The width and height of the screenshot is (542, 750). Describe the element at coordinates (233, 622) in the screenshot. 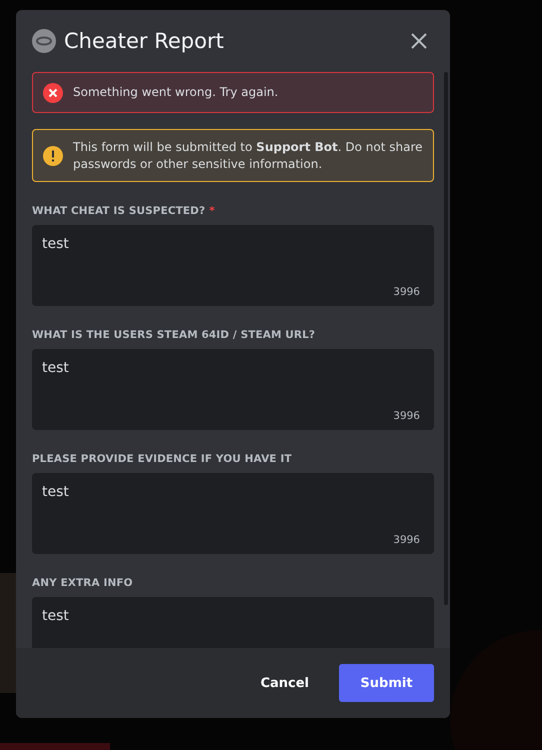

I see `text-area: test` at that location.